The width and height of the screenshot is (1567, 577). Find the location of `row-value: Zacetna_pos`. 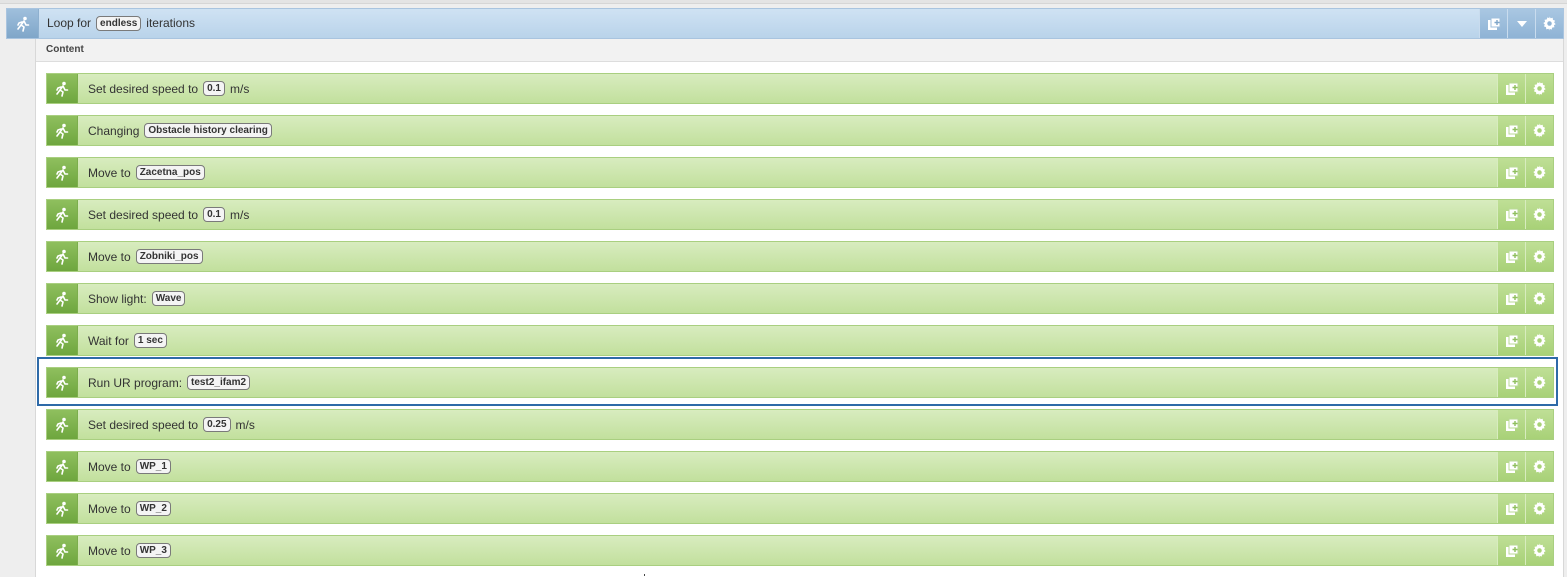

row-value: Zacetna_pos is located at coordinates (170, 172).